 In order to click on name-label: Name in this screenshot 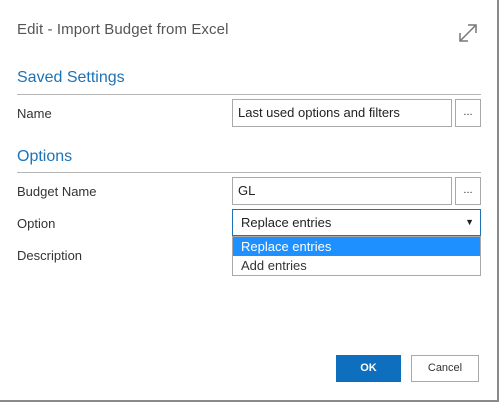, I will do `click(34, 113)`.